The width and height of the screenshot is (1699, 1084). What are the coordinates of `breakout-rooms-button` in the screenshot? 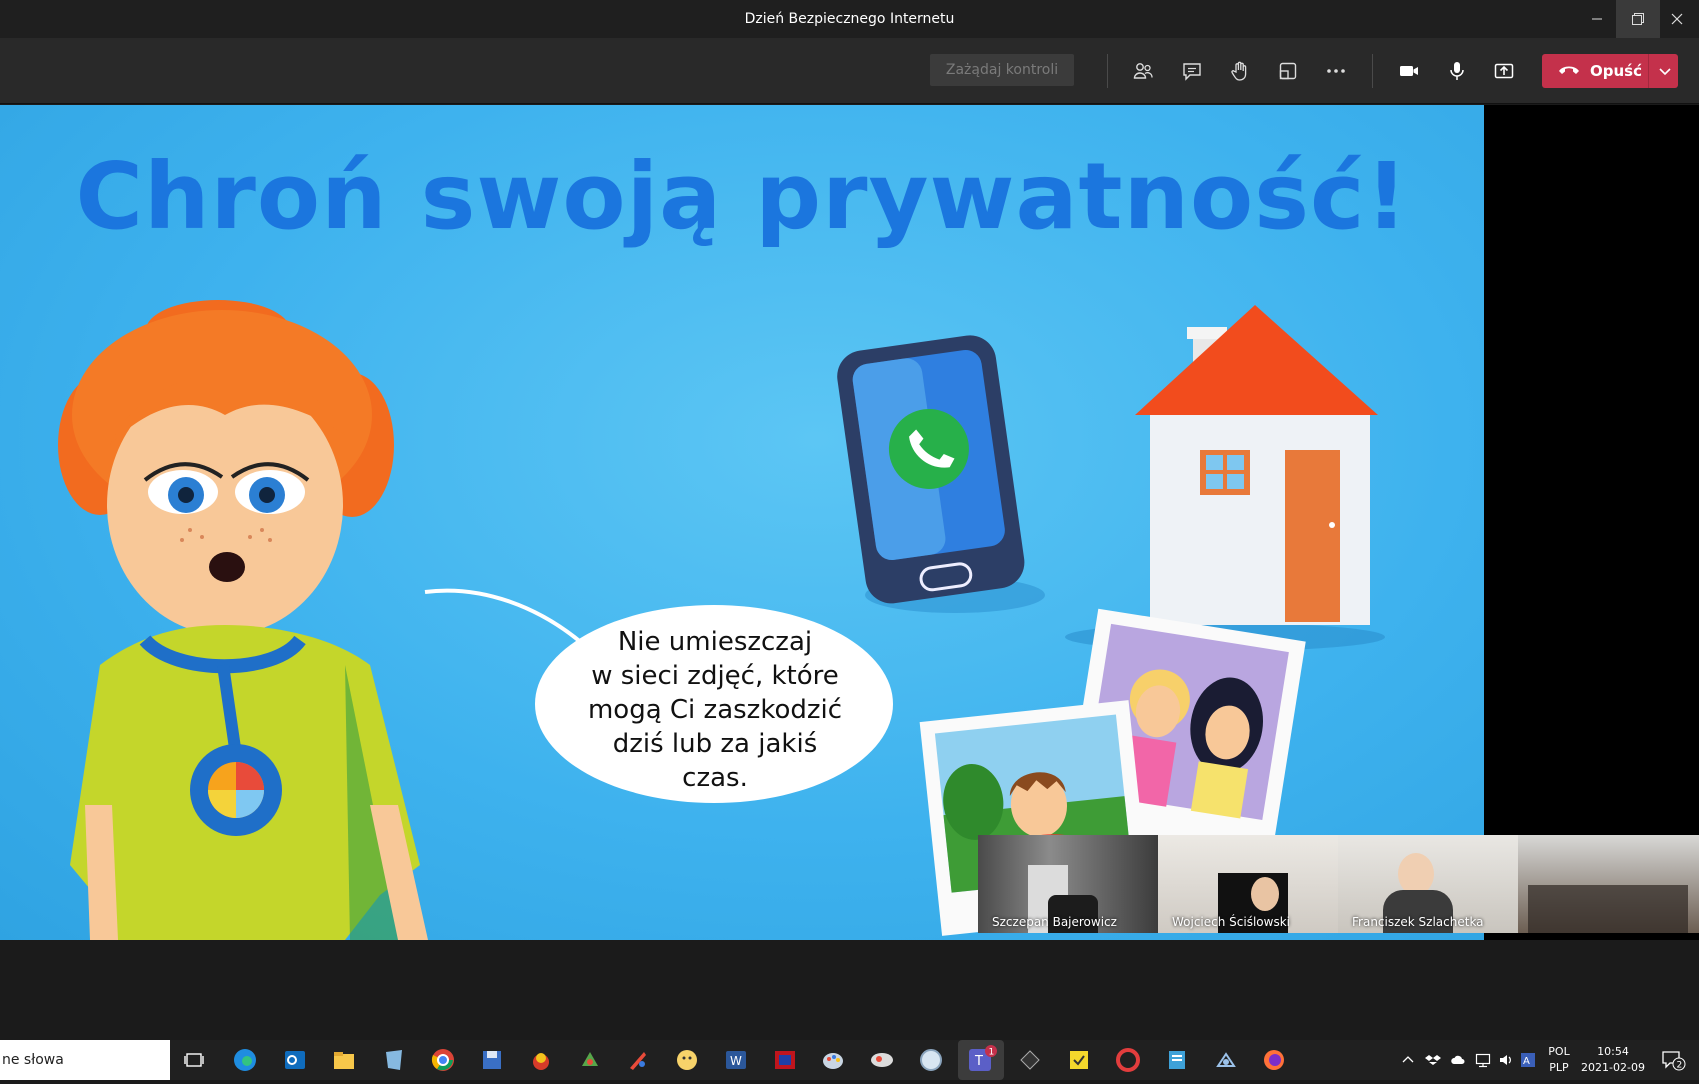 It's located at (1288, 71).